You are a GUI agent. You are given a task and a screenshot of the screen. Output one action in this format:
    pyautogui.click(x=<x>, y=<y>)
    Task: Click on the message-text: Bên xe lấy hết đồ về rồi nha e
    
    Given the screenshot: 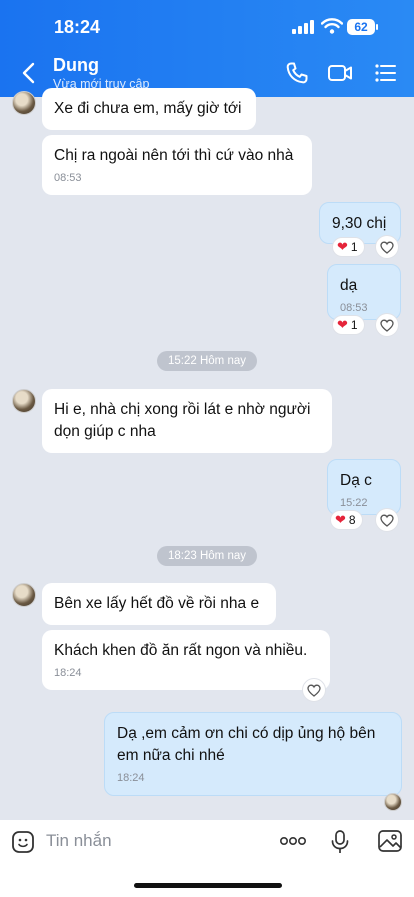 What is the action you would take?
    pyautogui.click(x=157, y=603)
    